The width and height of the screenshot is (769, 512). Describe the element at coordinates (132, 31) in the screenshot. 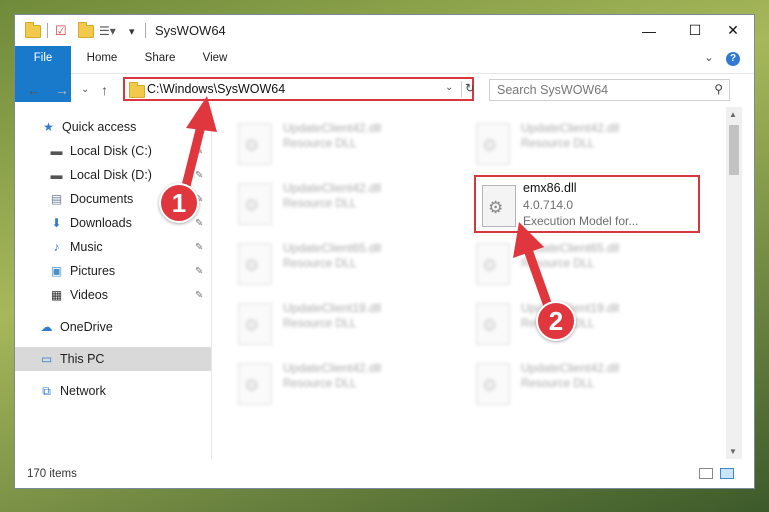

I see `qa-dropdown-icon: ▾` at that location.